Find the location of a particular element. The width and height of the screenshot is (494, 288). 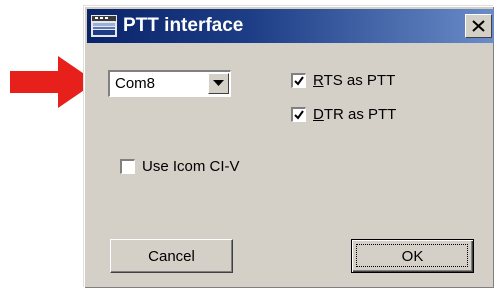

chevron-down-icon is located at coordinates (218, 83).